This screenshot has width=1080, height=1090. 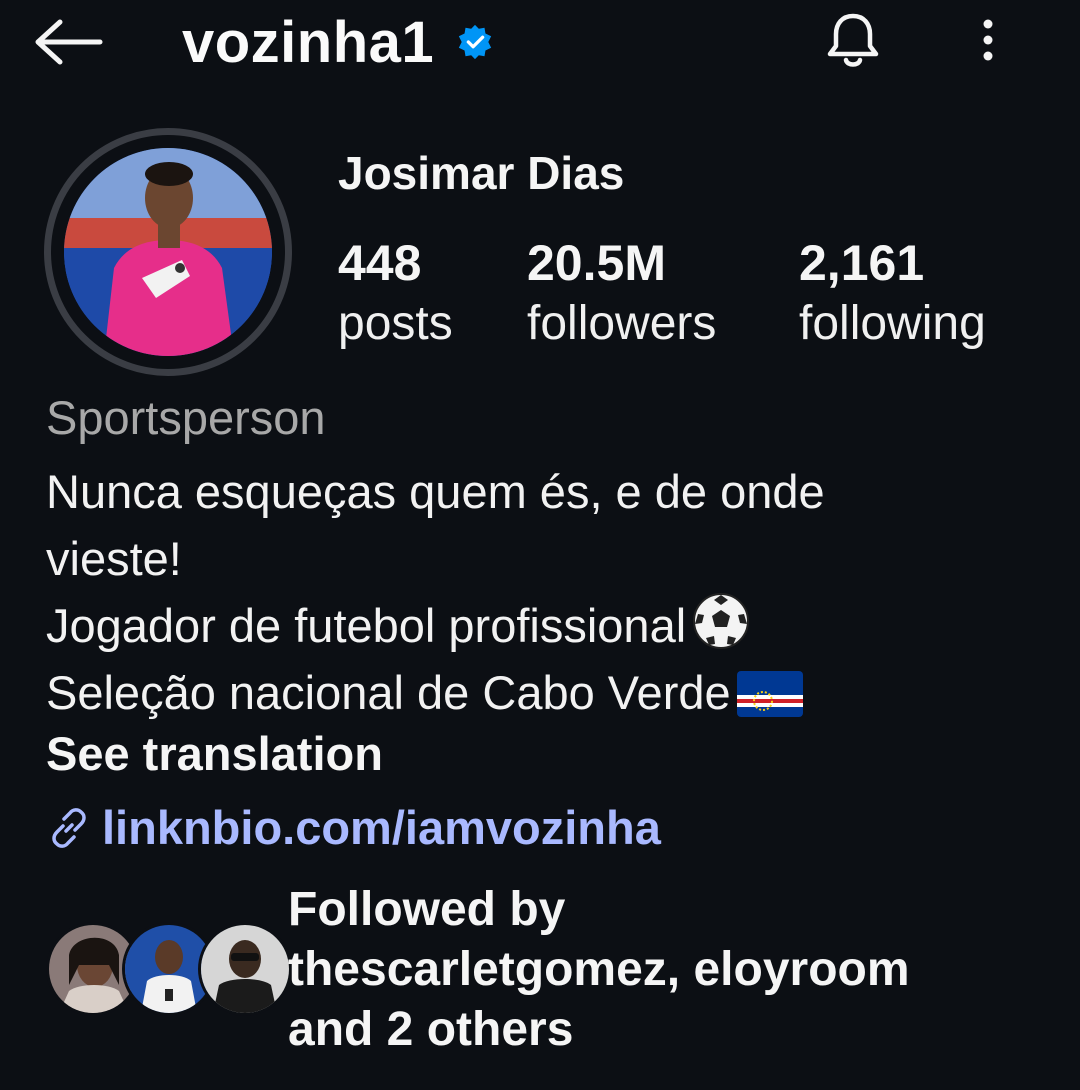 I want to click on more-vertical-icon, so click(x=988, y=40).